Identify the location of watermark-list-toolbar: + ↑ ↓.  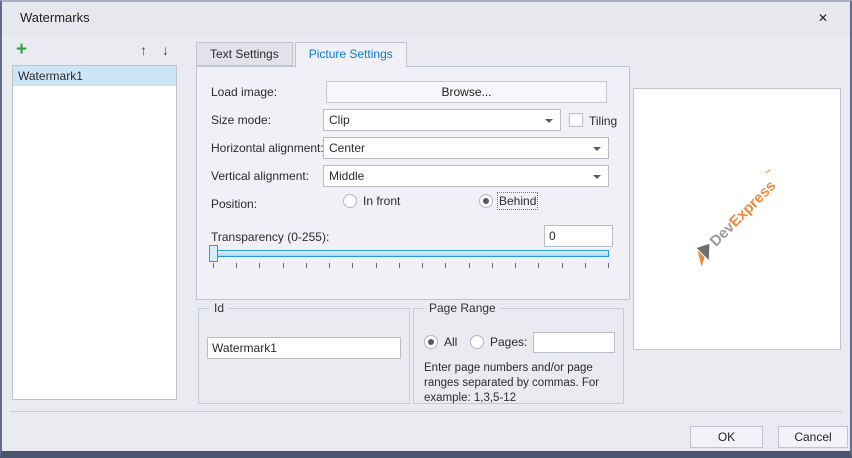
(94, 51).